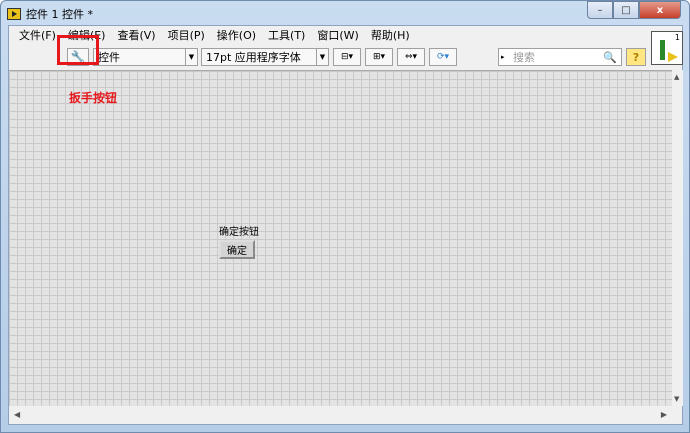 The width and height of the screenshot is (690, 433). What do you see at coordinates (390, 35) in the screenshot?
I see `menu-help: 帮助(H)` at bounding box center [390, 35].